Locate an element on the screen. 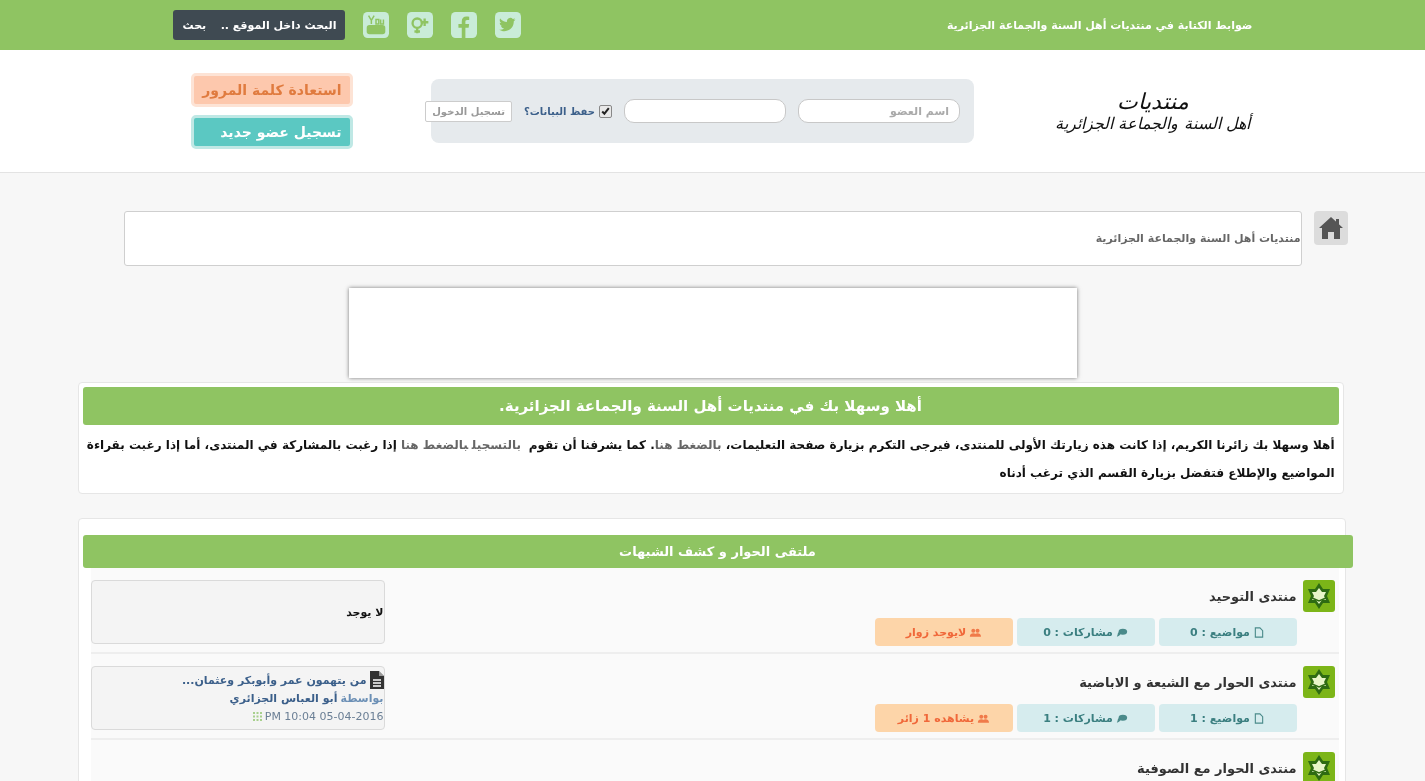  remember-label: حفظ البيانات؟ is located at coordinates (559, 111).